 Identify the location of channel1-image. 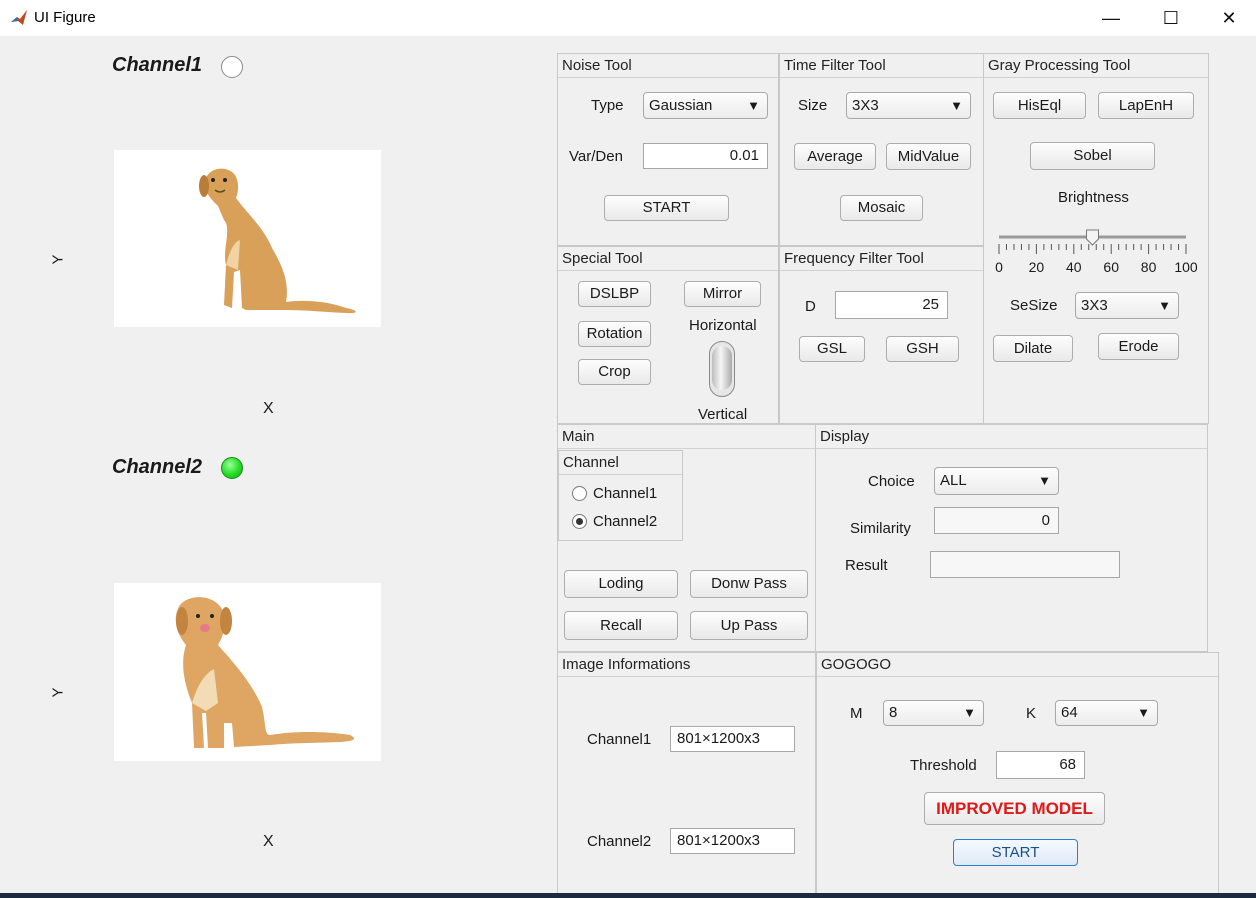
(247, 238).